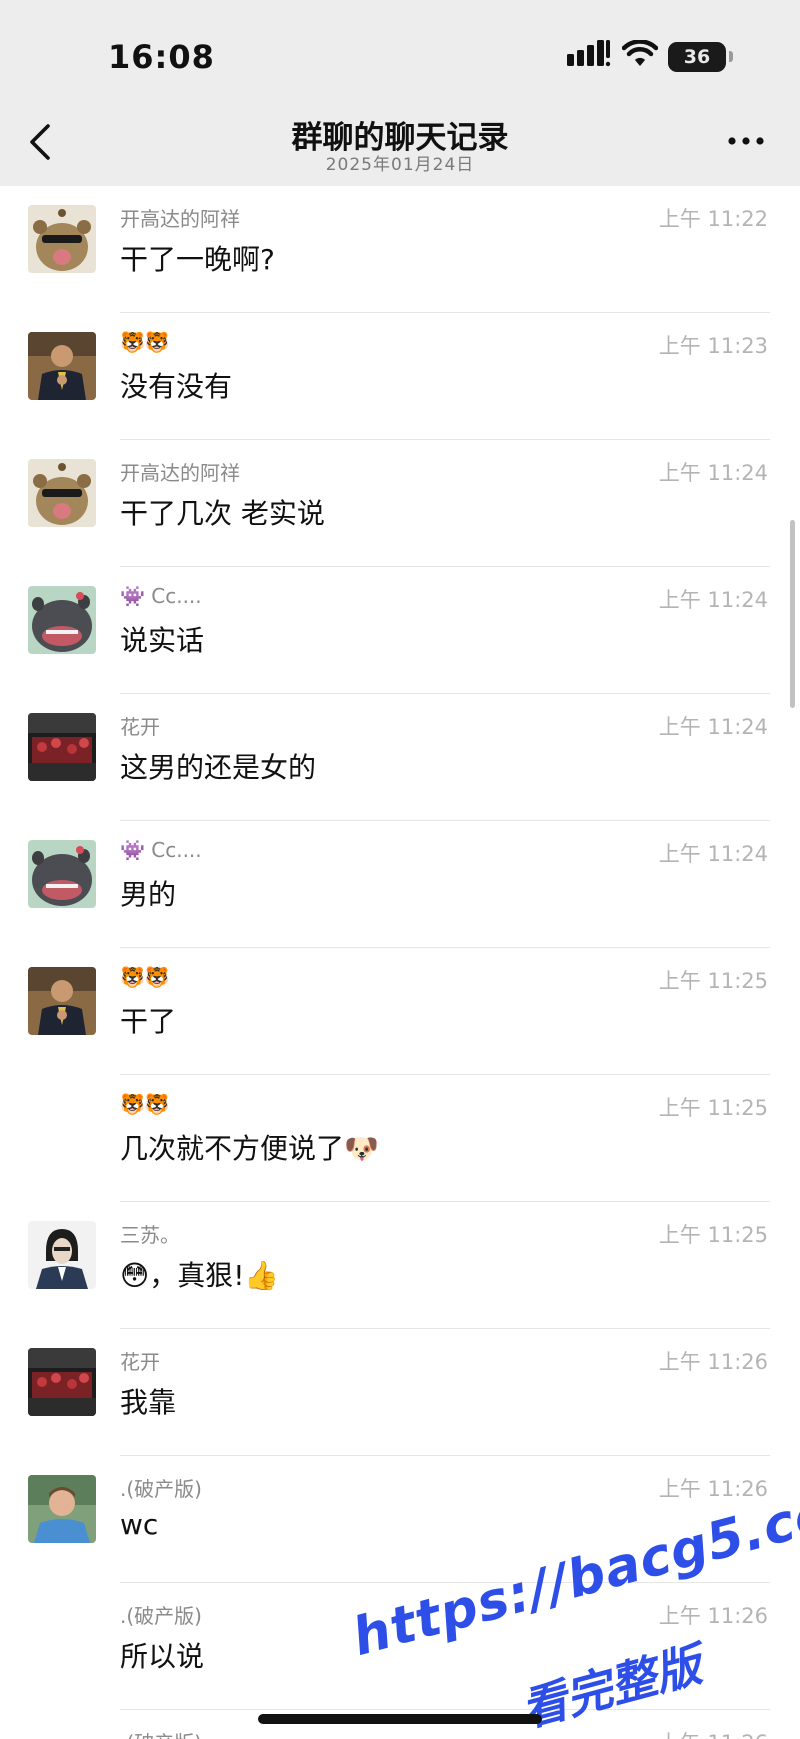 Image resolution: width=800 pixels, height=1739 pixels. I want to click on home-indicator, so click(400, 1719).